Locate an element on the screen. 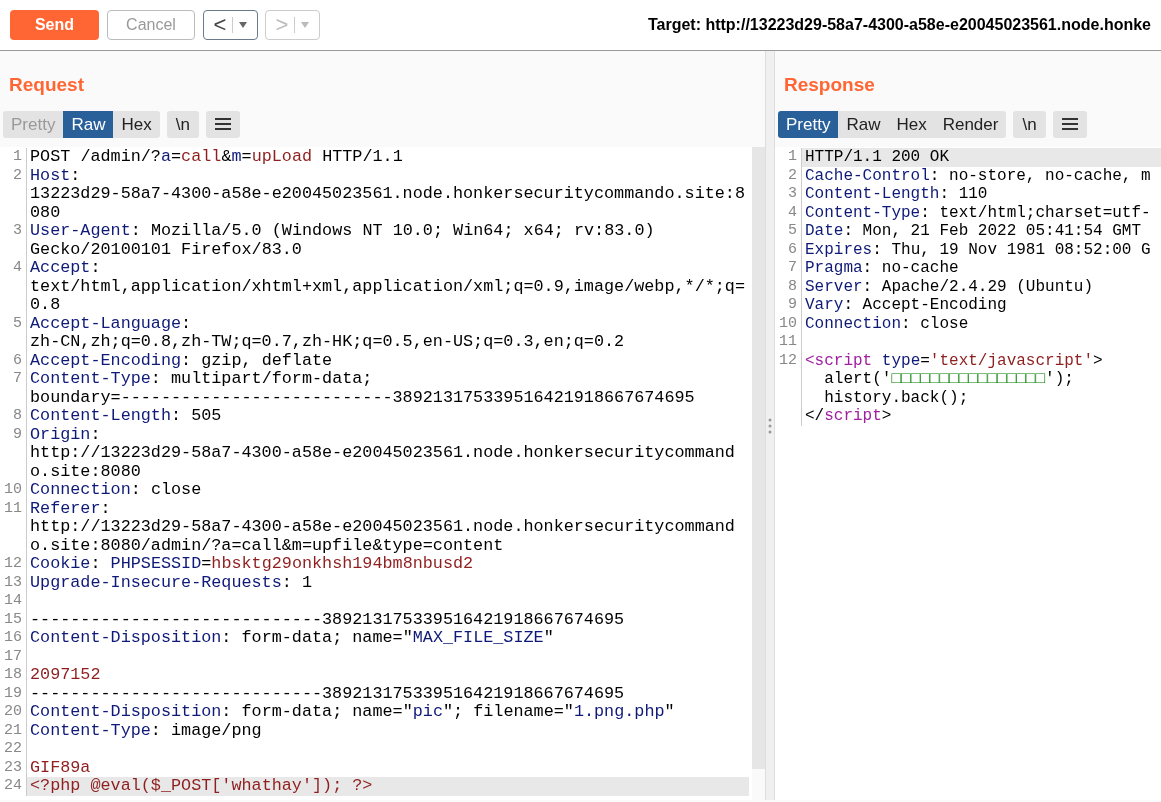 The height and width of the screenshot is (802, 1161). line-number: 20 is located at coordinates (13, 712).